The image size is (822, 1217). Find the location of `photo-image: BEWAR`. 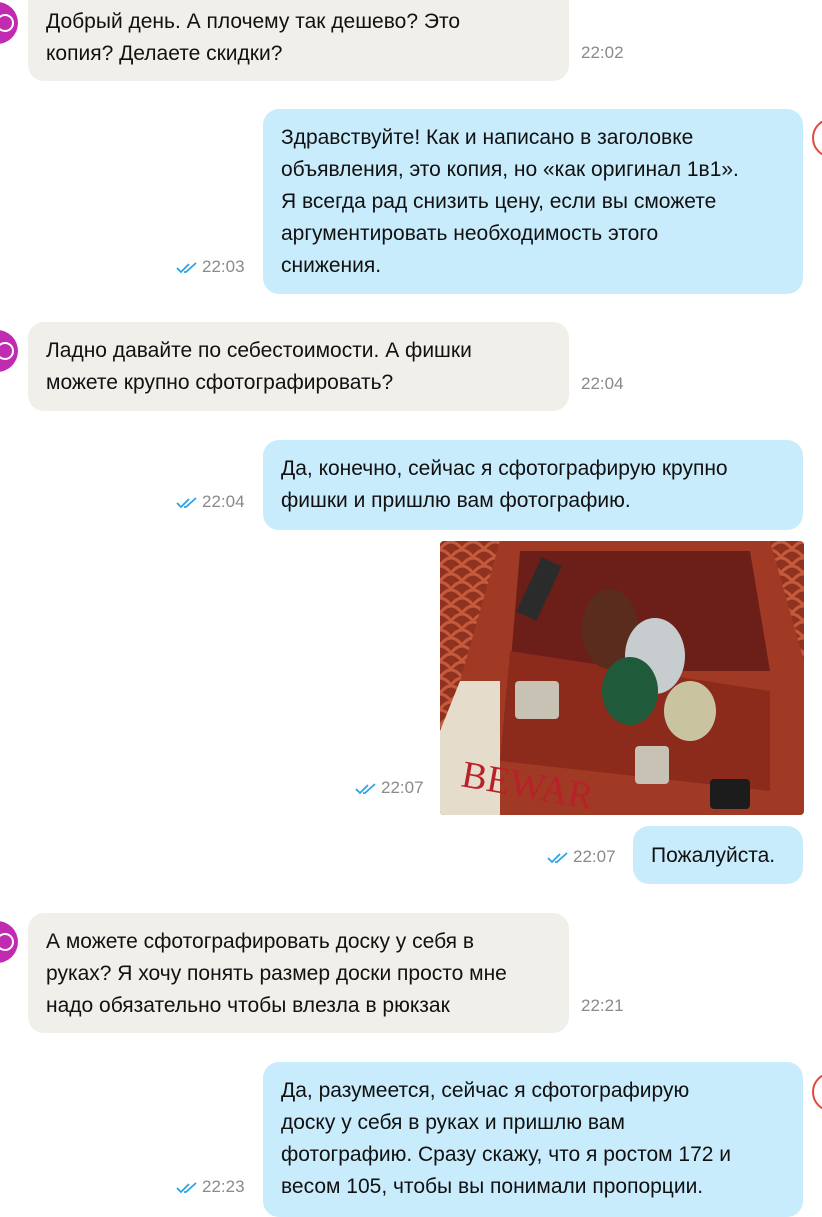

photo-image: BEWAR is located at coordinates (622, 678).